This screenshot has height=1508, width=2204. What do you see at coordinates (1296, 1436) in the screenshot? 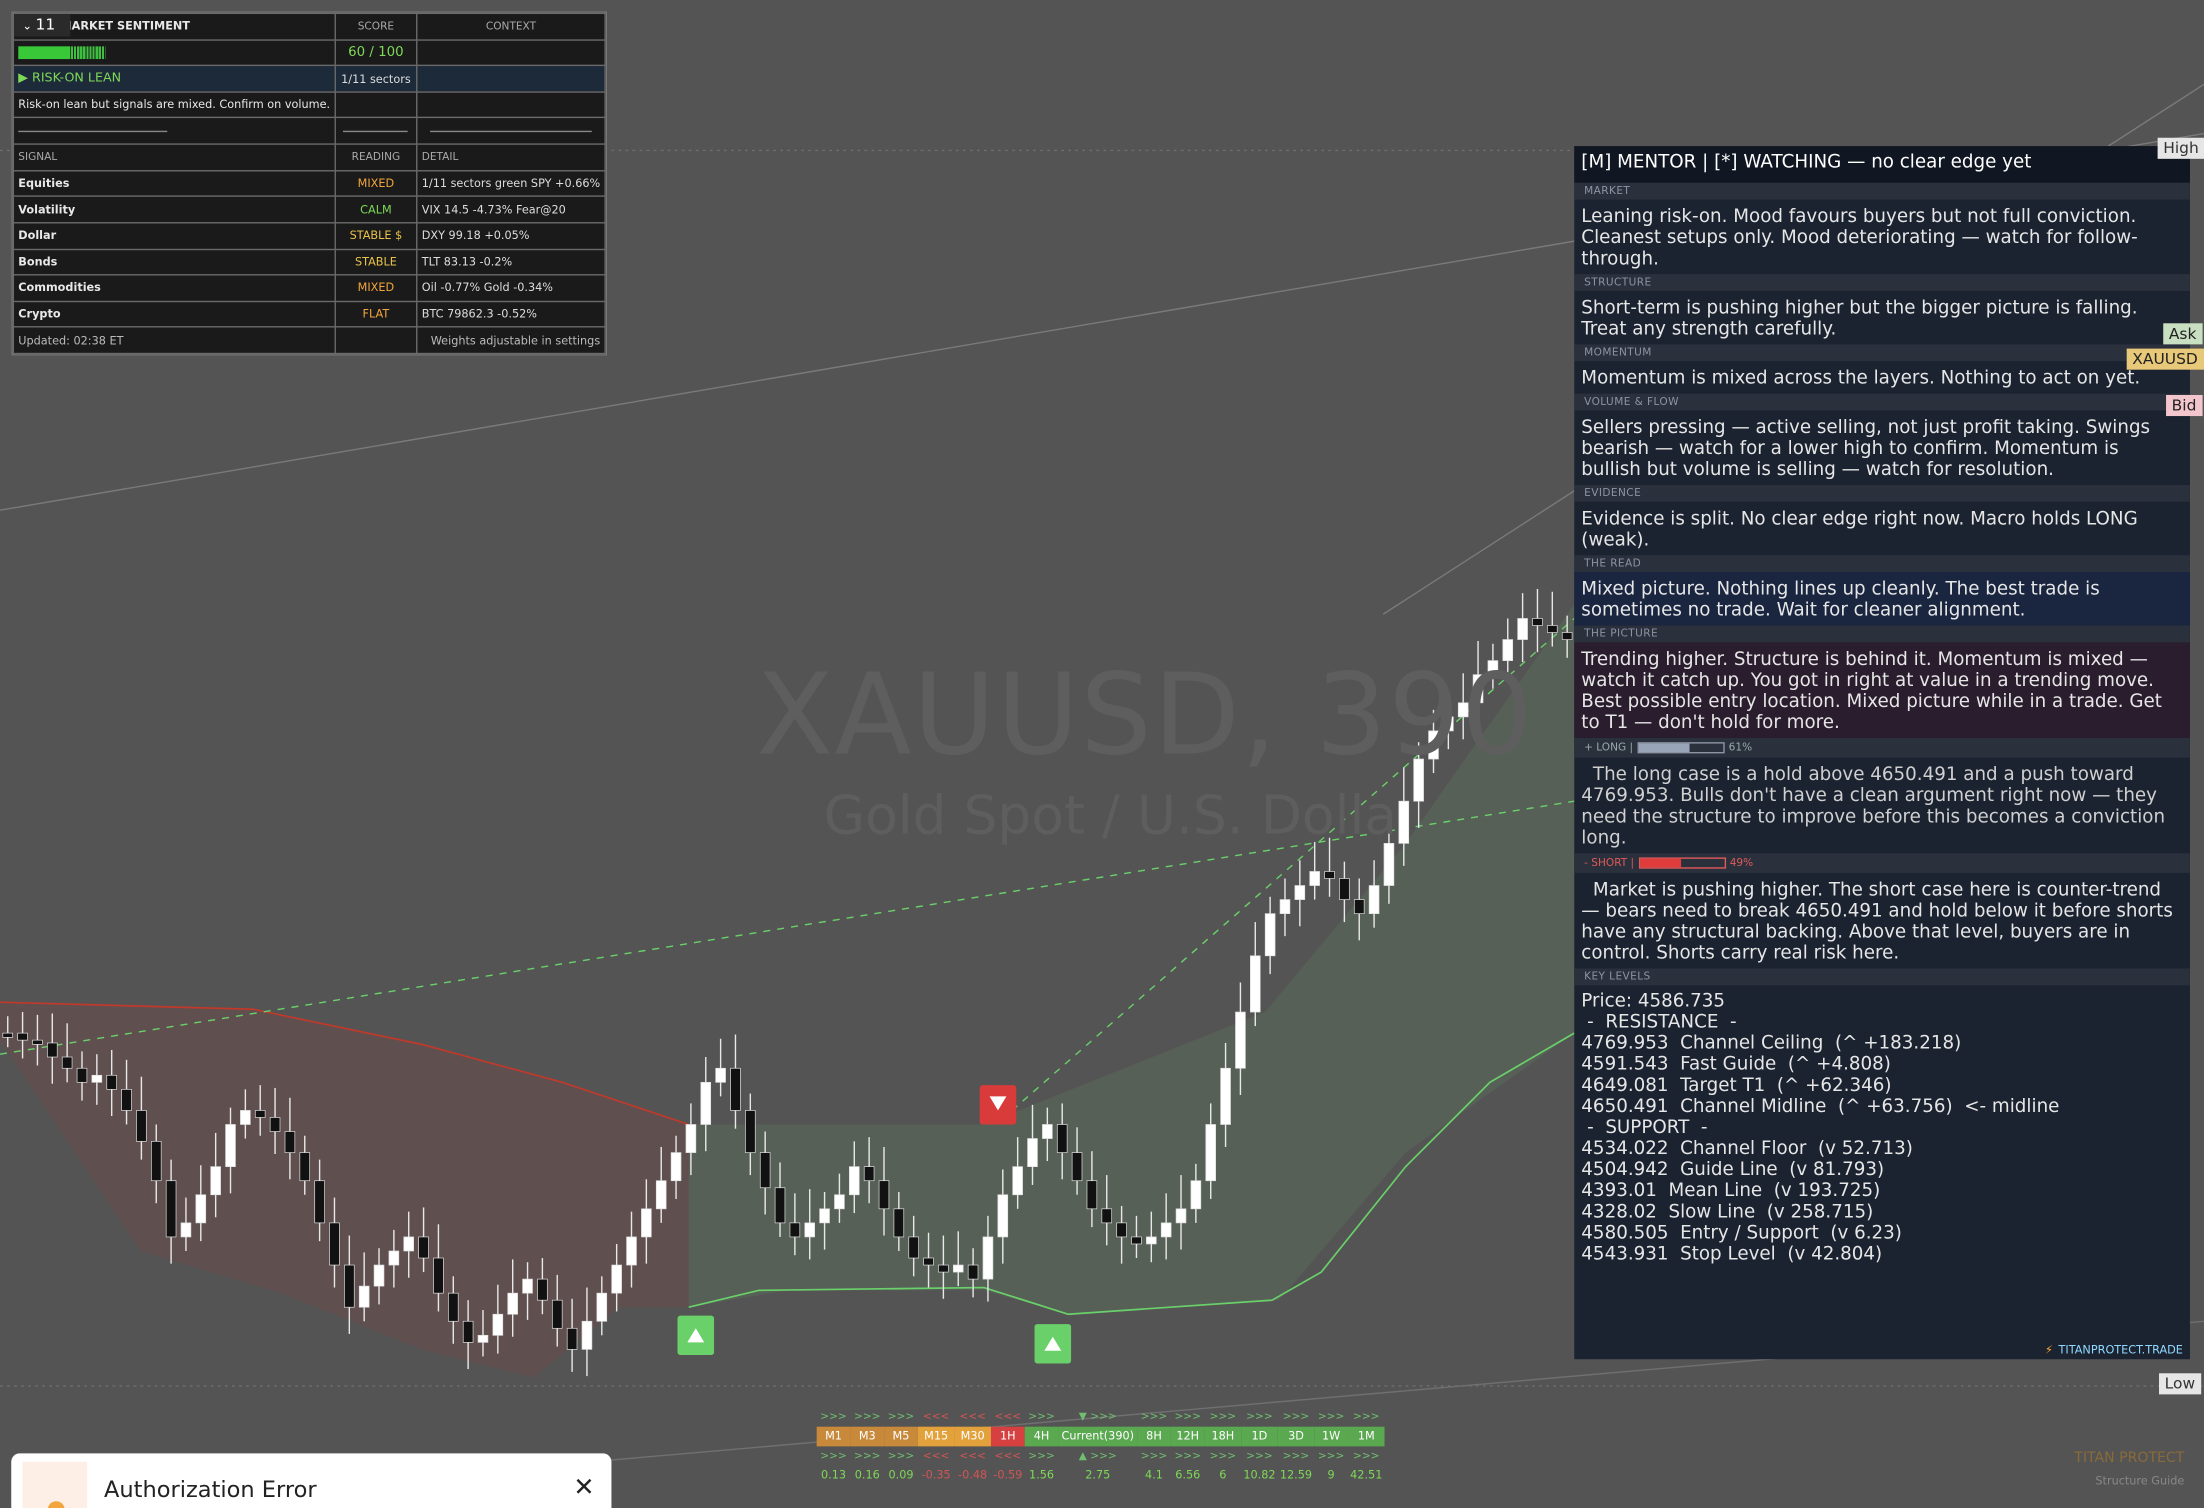
I see `timeframe-3d: 3D` at bounding box center [1296, 1436].